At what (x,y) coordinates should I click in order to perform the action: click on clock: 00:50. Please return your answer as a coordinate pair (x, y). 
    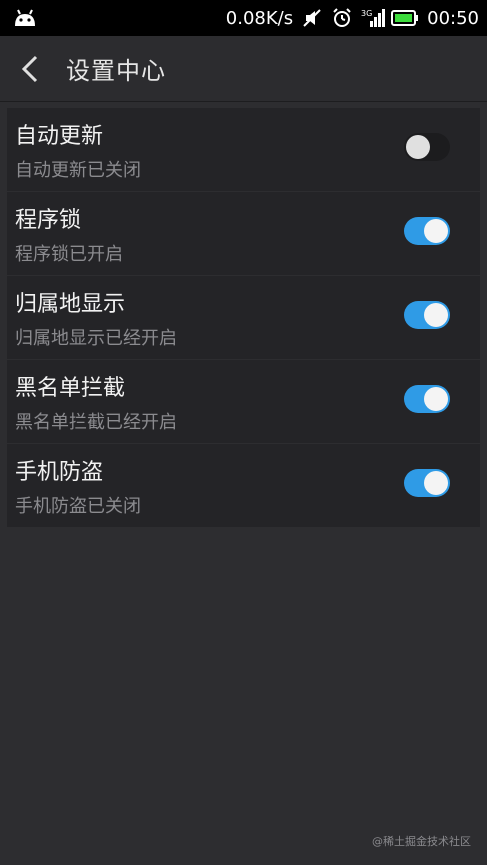
    Looking at the image, I should click on (453, 18).